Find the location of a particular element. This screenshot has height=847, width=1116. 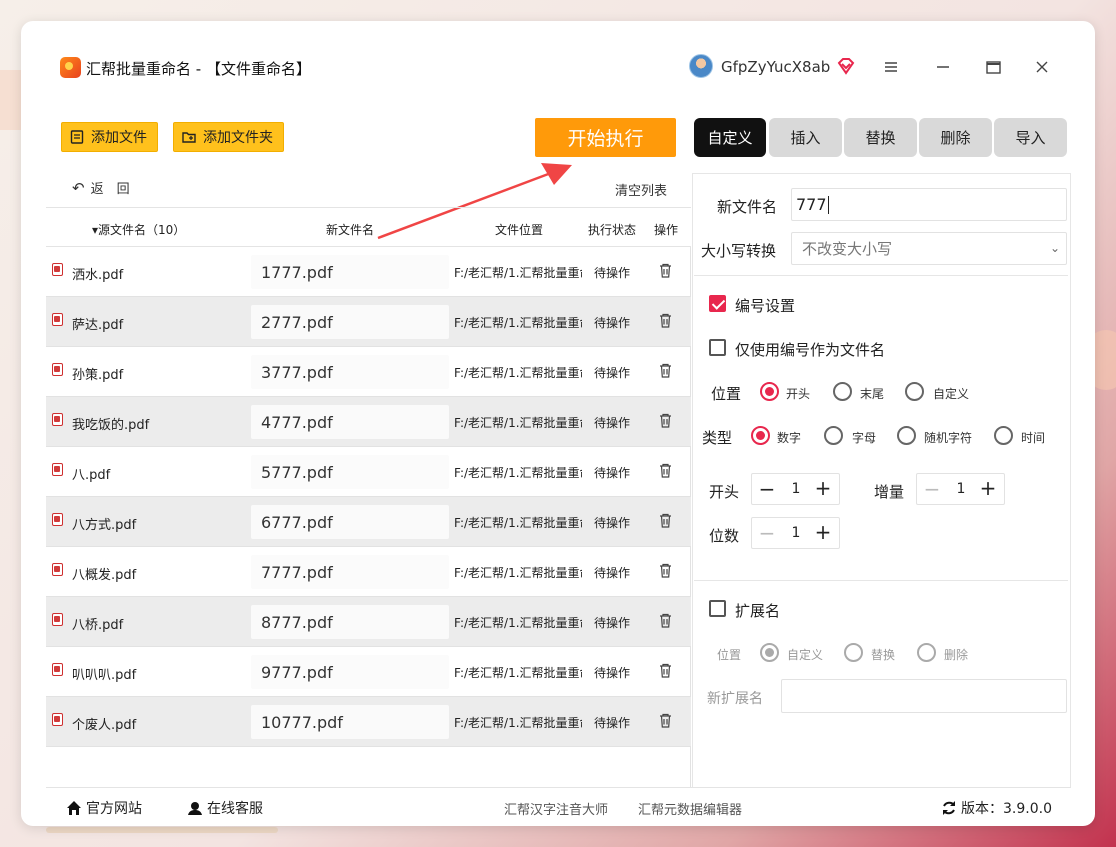

new-file-name-field: 6777.pdf is located at coordinates (350, 522).